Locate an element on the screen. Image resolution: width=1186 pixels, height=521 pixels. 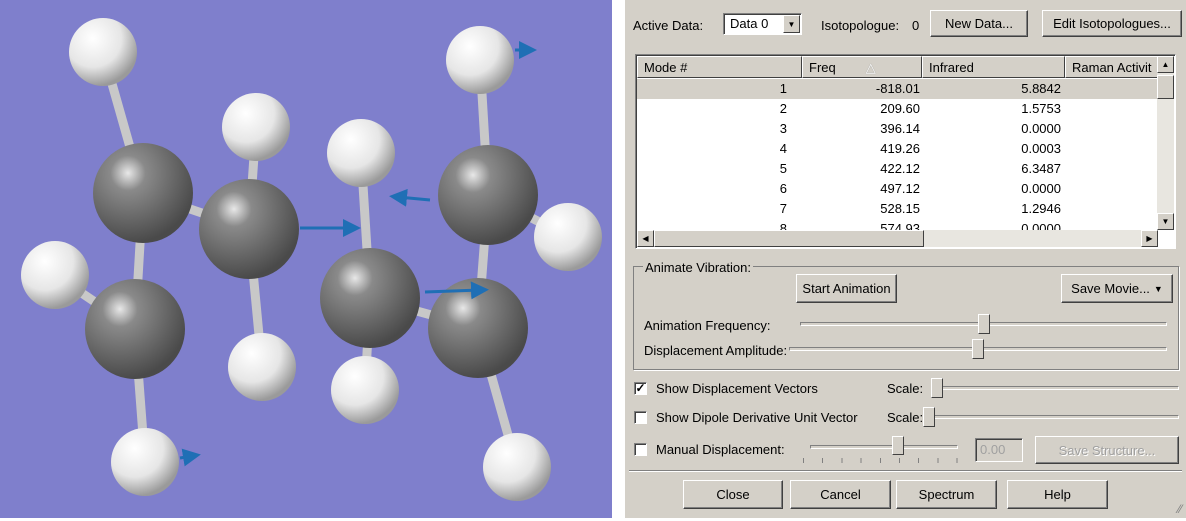
manual-displacement-label: Manual Displacement: is located at coordinates (720, 449).